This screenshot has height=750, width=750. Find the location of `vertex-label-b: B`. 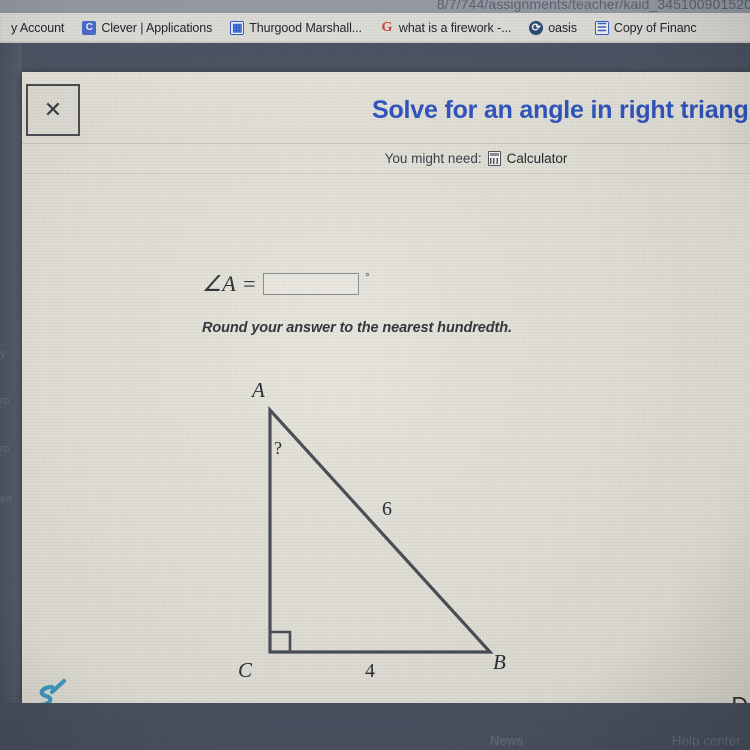

vertex-label-b: B is located at coordinates (499, 662).